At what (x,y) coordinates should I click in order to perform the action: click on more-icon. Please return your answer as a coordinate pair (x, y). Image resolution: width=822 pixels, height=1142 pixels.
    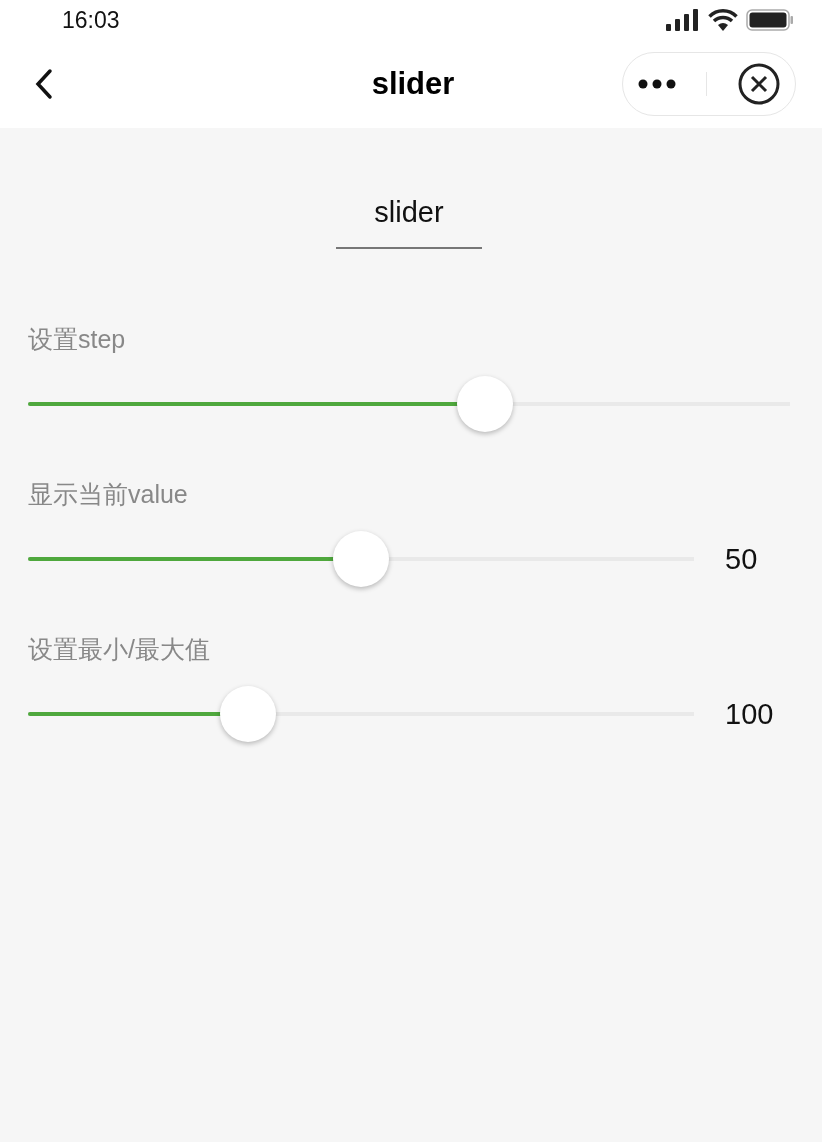
    Looking at the image, I should click on (657, 84).